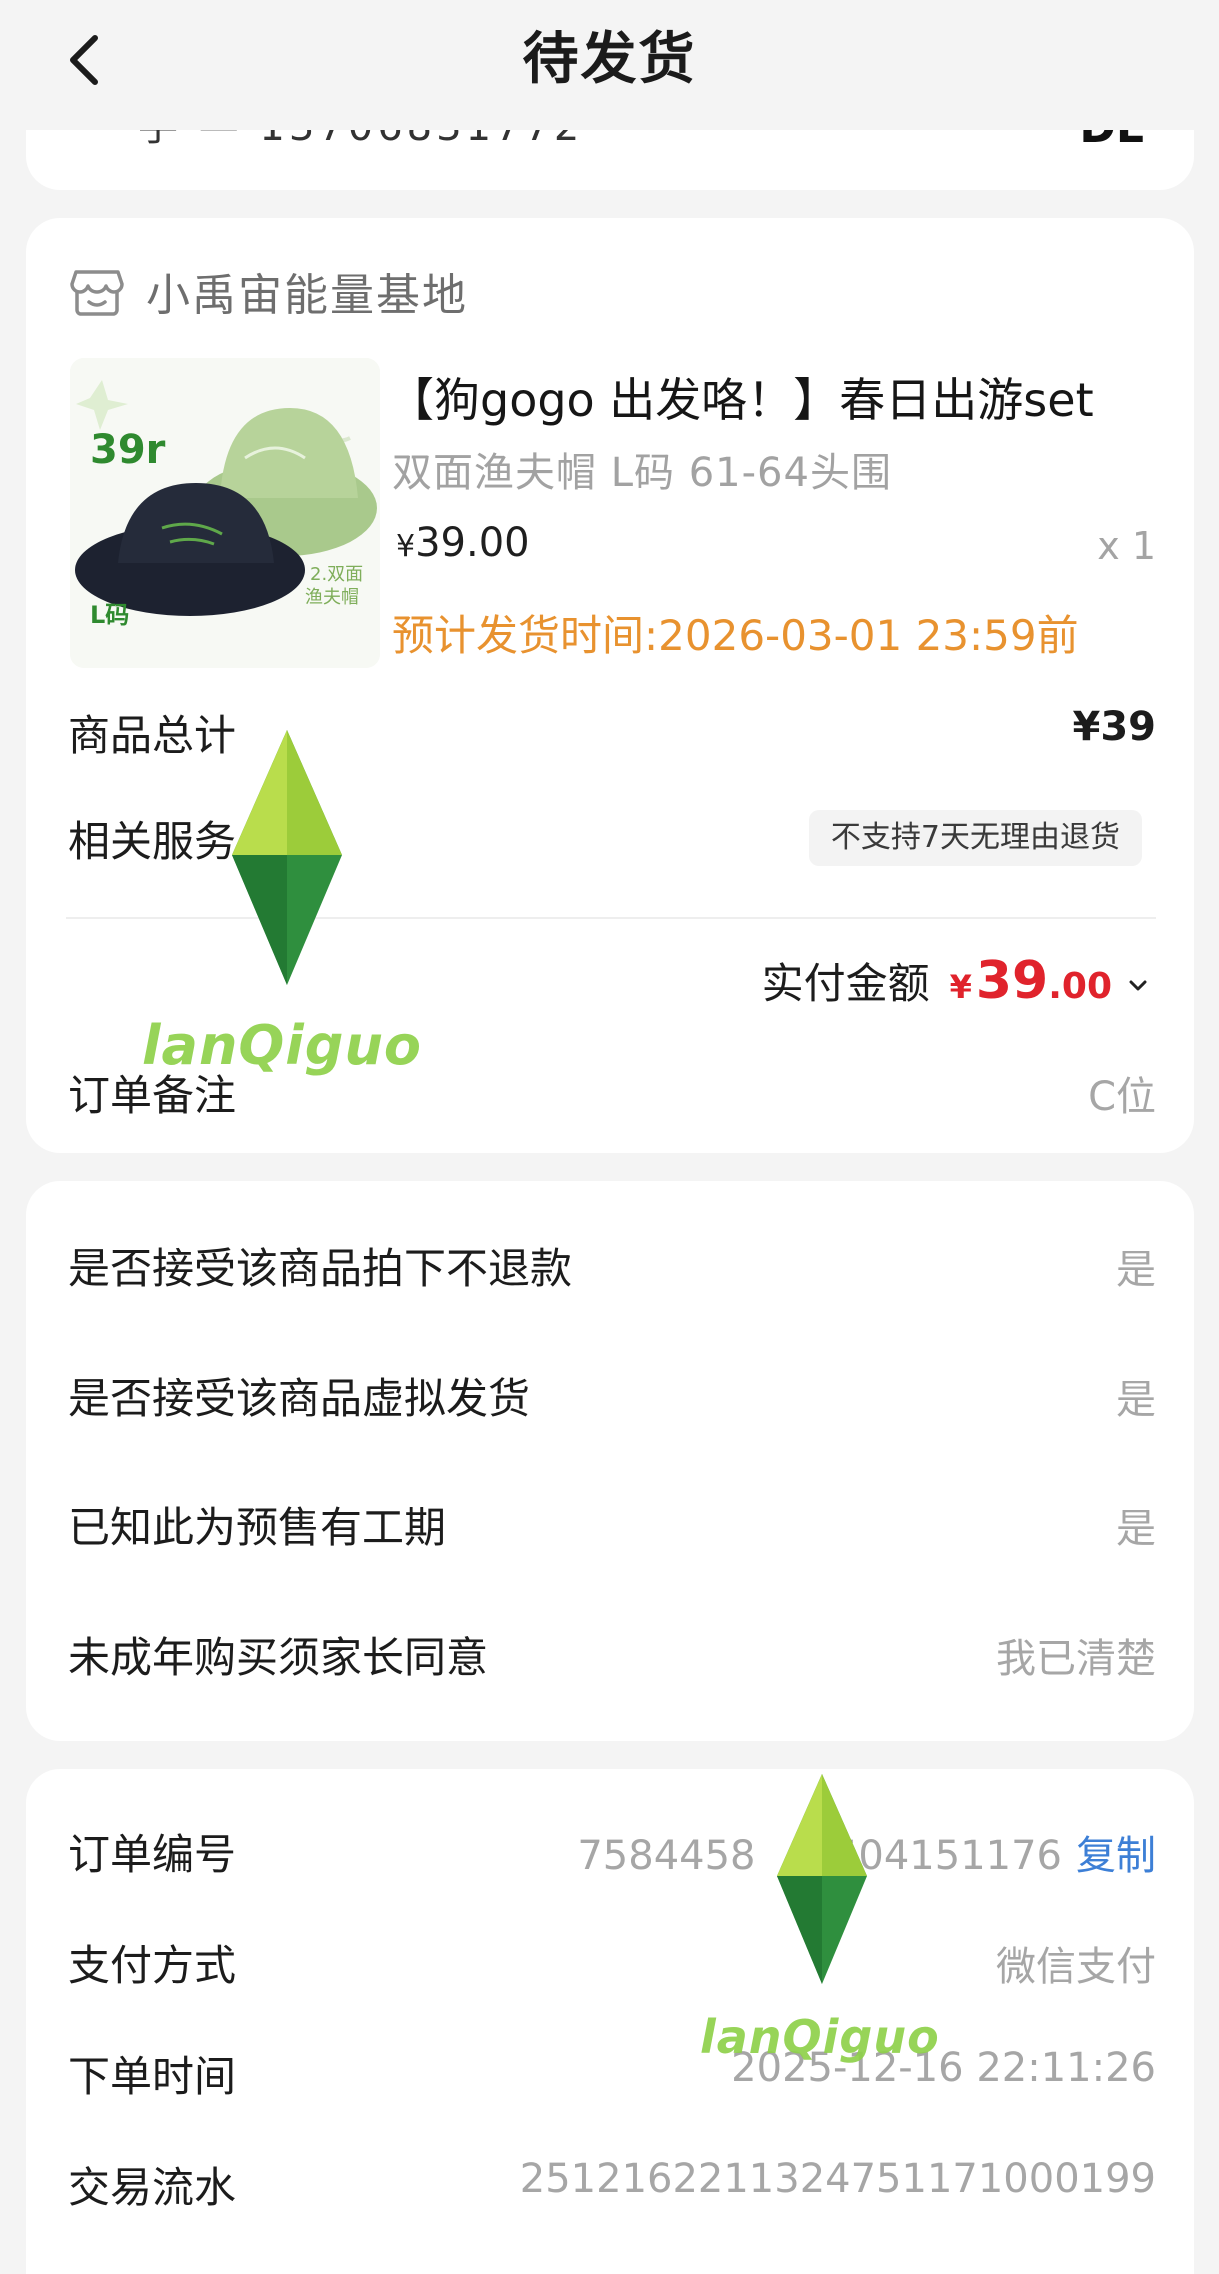 This screenshot has height=2274, width=1219. What do you see at coordinates (1012, 981) in the screenshot?
I see `paid-amount-integer: 39` at bounding box center [1012, 981].